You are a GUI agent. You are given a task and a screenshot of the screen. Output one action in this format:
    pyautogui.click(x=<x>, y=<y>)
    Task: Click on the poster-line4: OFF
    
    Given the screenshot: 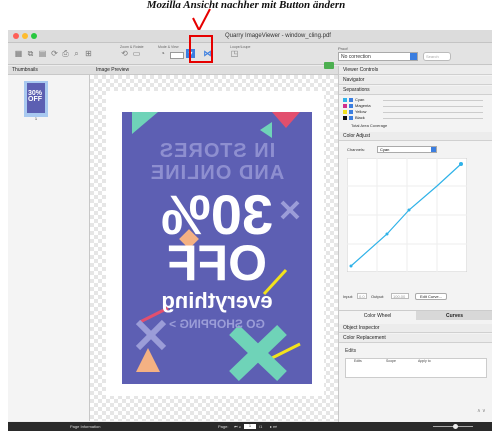 What is the action you would take?
    pyautogui.click(x=217, y=263)
    